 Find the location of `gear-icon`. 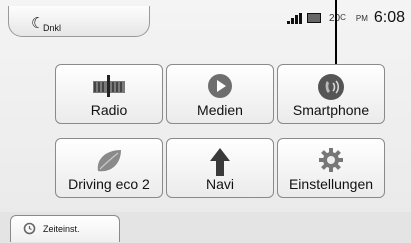

gear-icon is located at coordinates (331, 162).